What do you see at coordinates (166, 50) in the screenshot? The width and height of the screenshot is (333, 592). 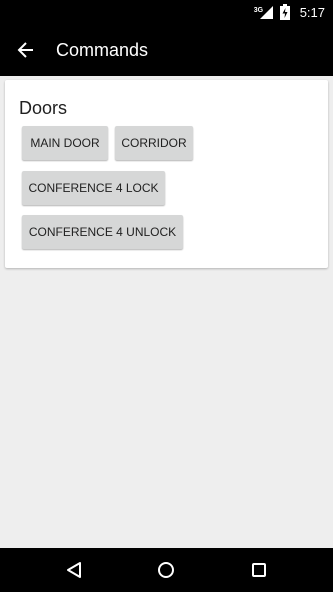 I see `app-bar: Commands` at bounding box center [166, 50].